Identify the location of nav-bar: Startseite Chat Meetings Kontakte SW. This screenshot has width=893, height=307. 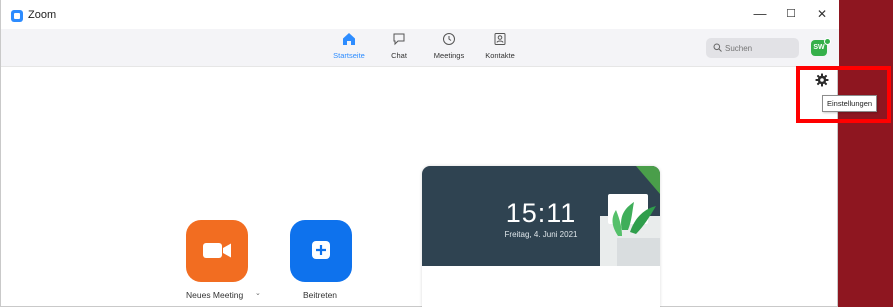
(420, 48).